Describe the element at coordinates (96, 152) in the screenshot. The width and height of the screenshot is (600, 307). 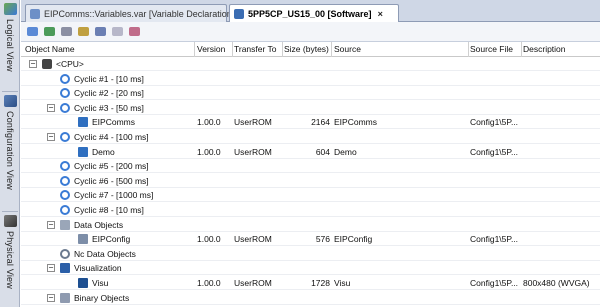
I see `object-name-cell: Demo` at that location.